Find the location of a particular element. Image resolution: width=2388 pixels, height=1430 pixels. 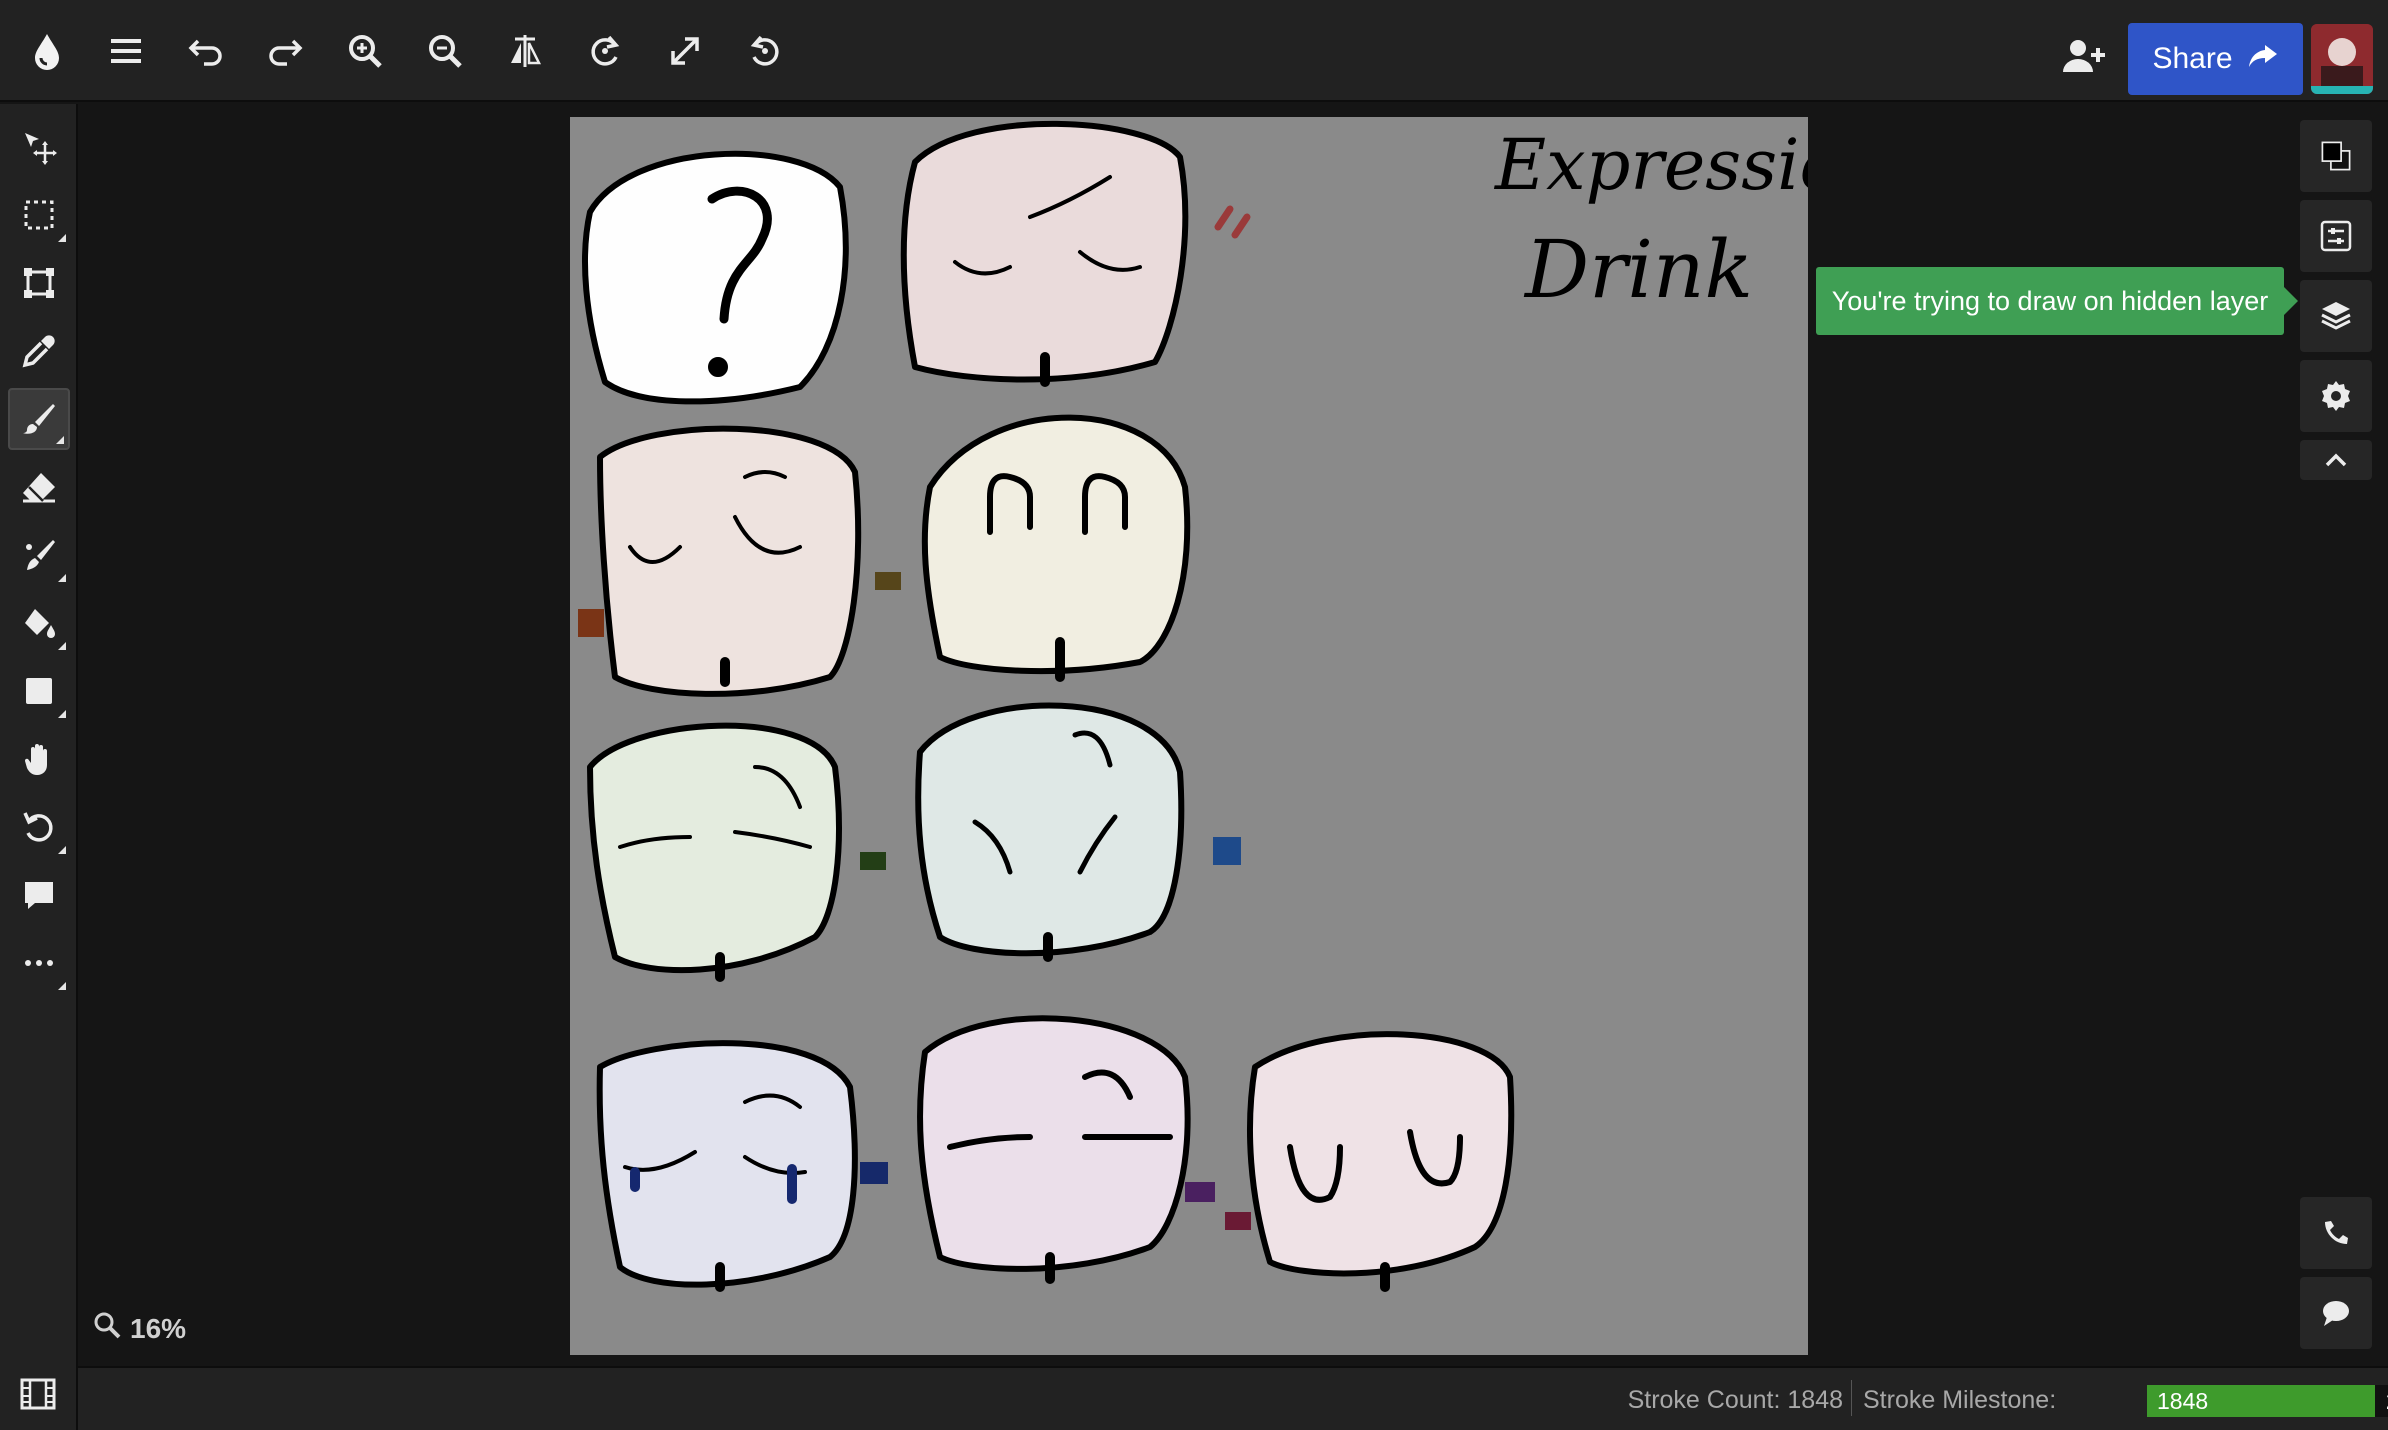

rotate-left-icon is located at coordinates (605, 51).